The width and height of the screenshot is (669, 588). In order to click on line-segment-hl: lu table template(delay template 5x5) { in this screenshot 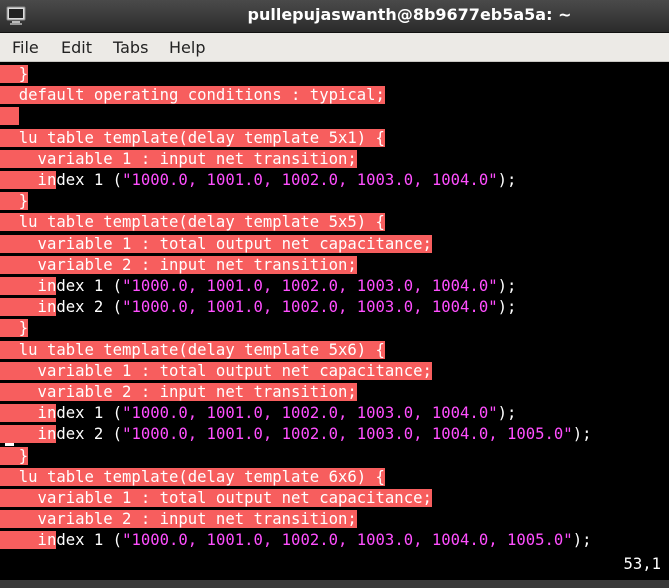, I will do `click(192, 222)`.